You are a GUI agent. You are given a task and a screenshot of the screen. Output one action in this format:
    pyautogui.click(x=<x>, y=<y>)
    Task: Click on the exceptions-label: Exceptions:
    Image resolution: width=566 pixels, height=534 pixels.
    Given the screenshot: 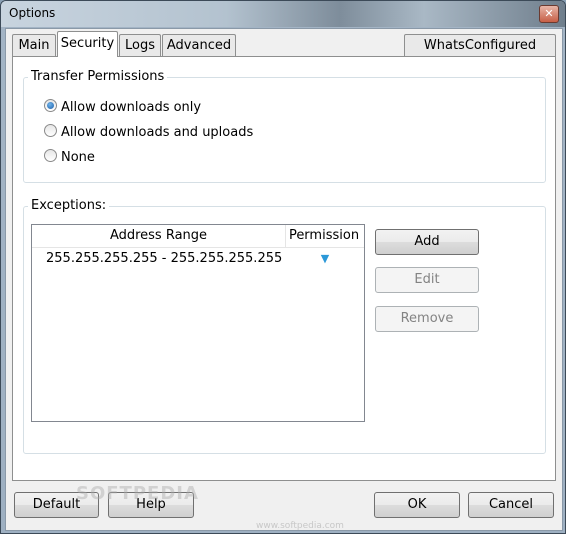 What is the action you would take?
    pyautogui.click(x=69, y=205)
    